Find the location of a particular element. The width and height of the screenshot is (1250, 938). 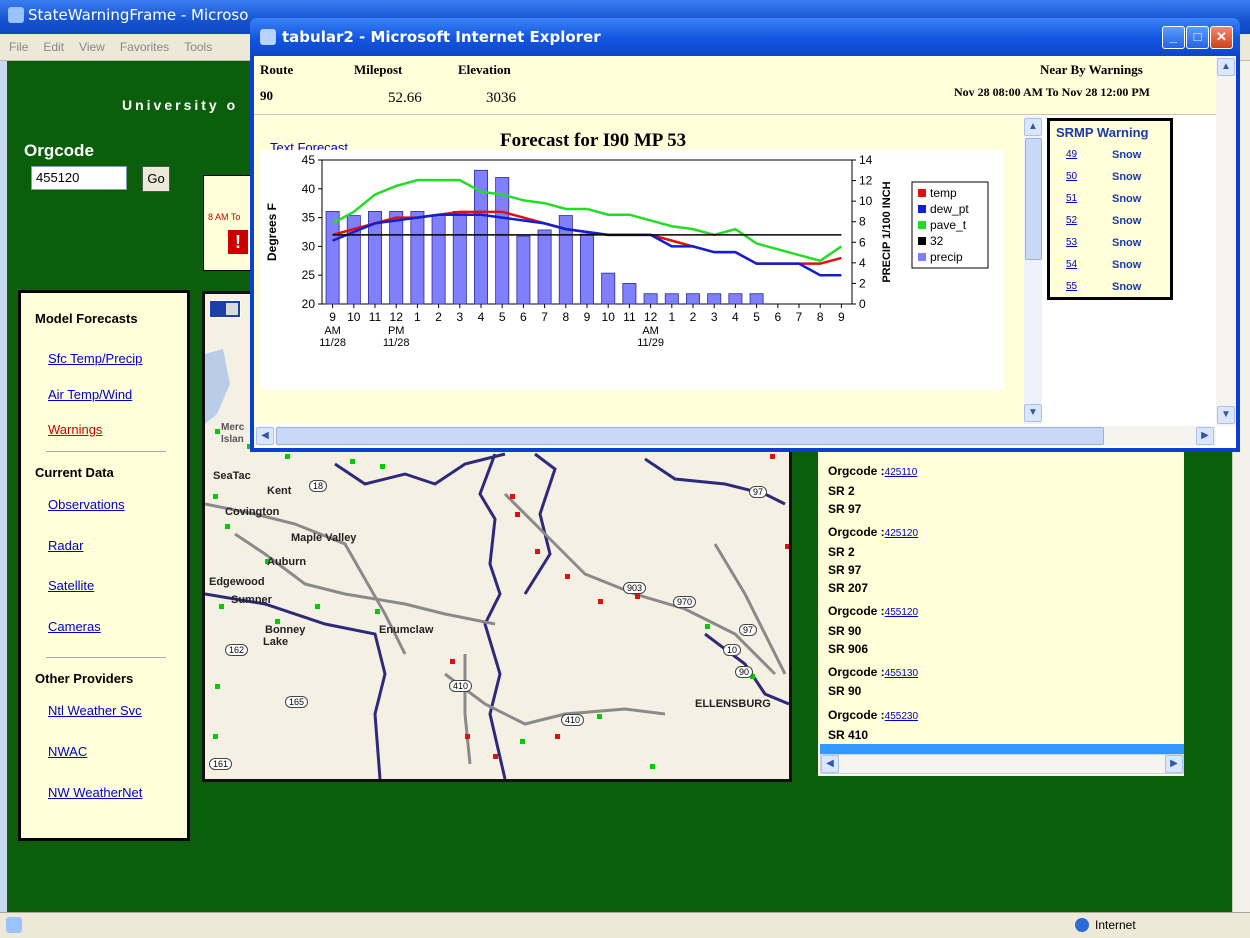

srmp-link: 52 is located at coordinates (1071, 220).